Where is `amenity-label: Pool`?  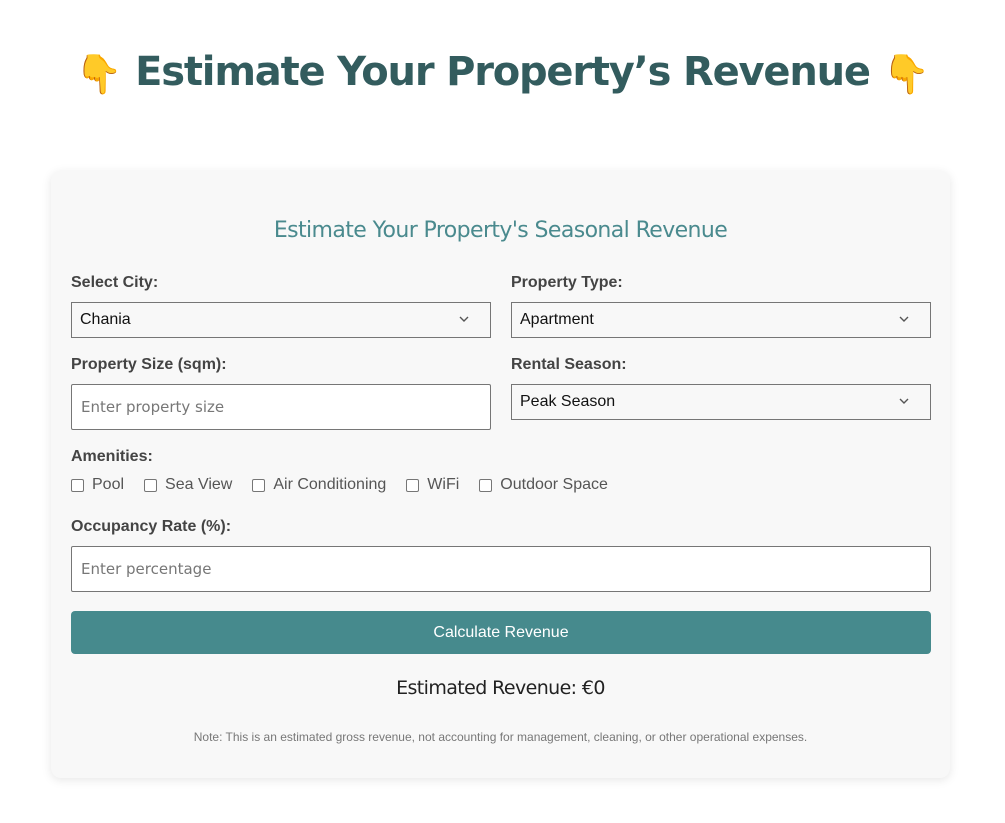
amenity-label: Pool is located at coordinates (108, 484).